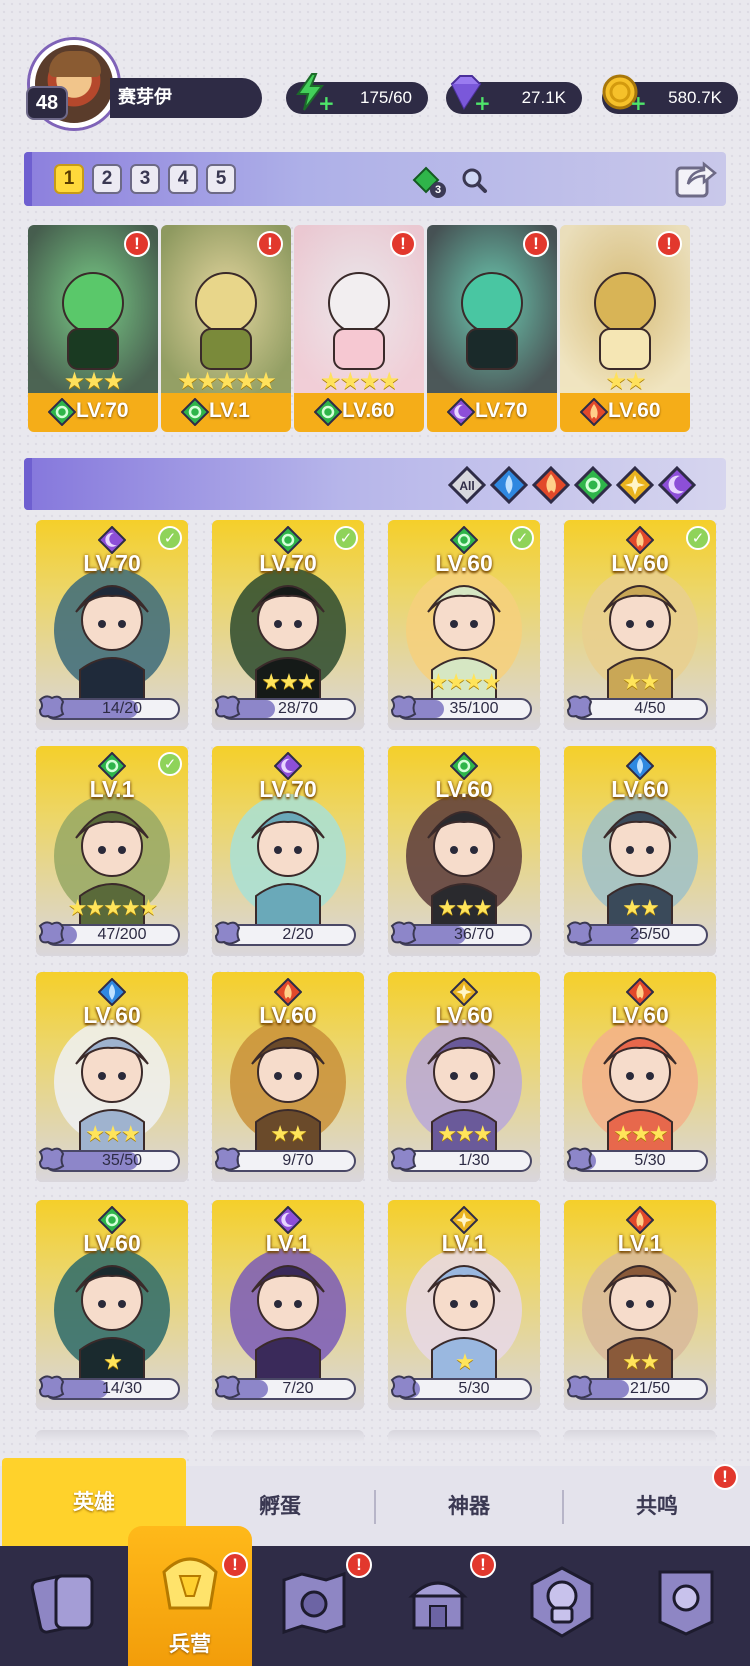 The height and width of the screenshot is (1666, 750). What do you see at coordinates (62, 1604) in the screenshot?
I see `cards-icon` at bounding box center [62, 1604].